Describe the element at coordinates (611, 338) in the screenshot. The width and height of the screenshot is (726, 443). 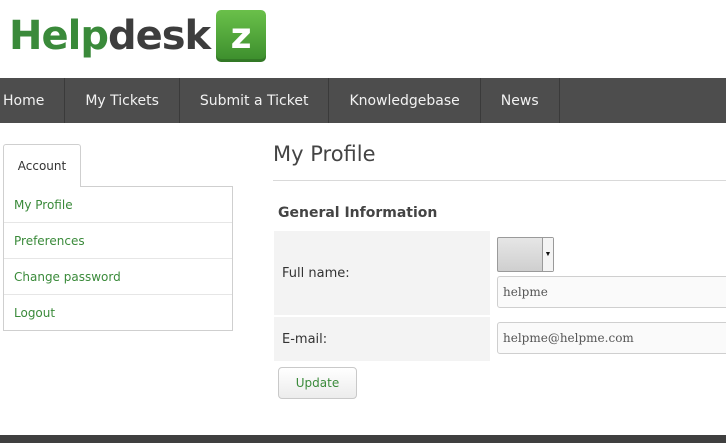
I see `email-input` at that location.